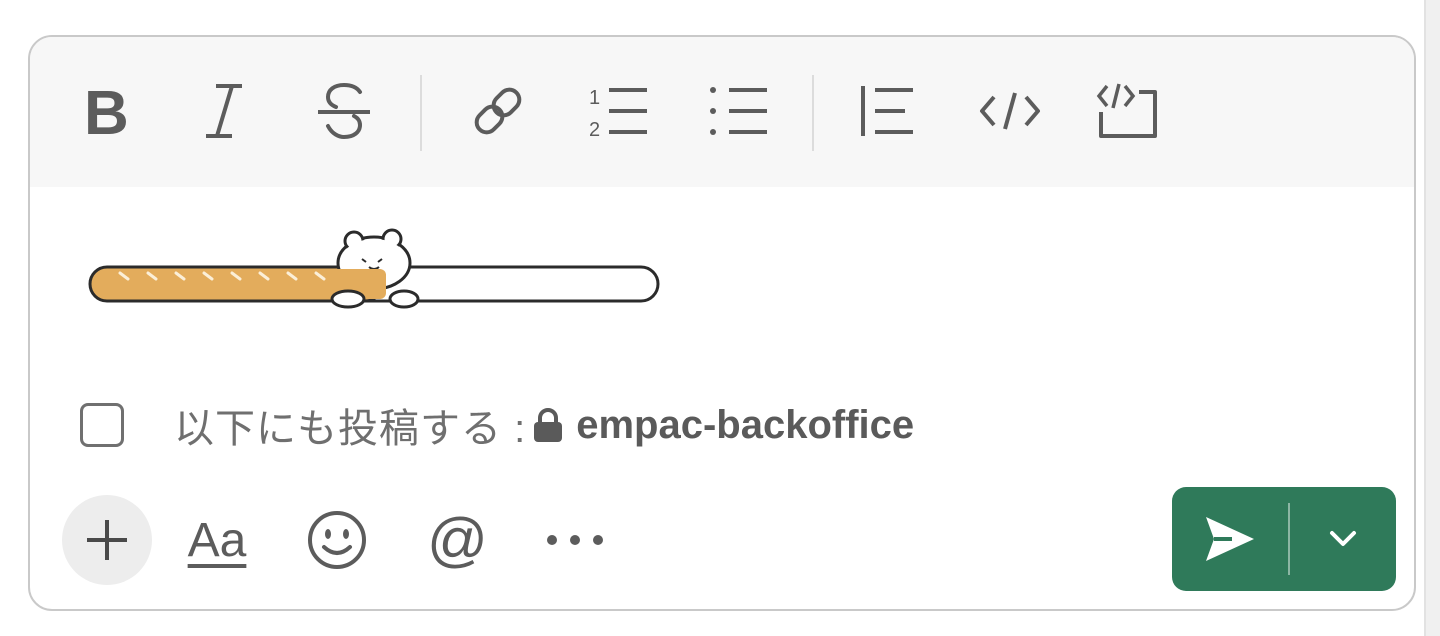 Image resolution: width=1440 pixels, height=636 pixels. Describe the element at coordinates (548, 425) in the screenshot. I see `lock-icon` at that location.